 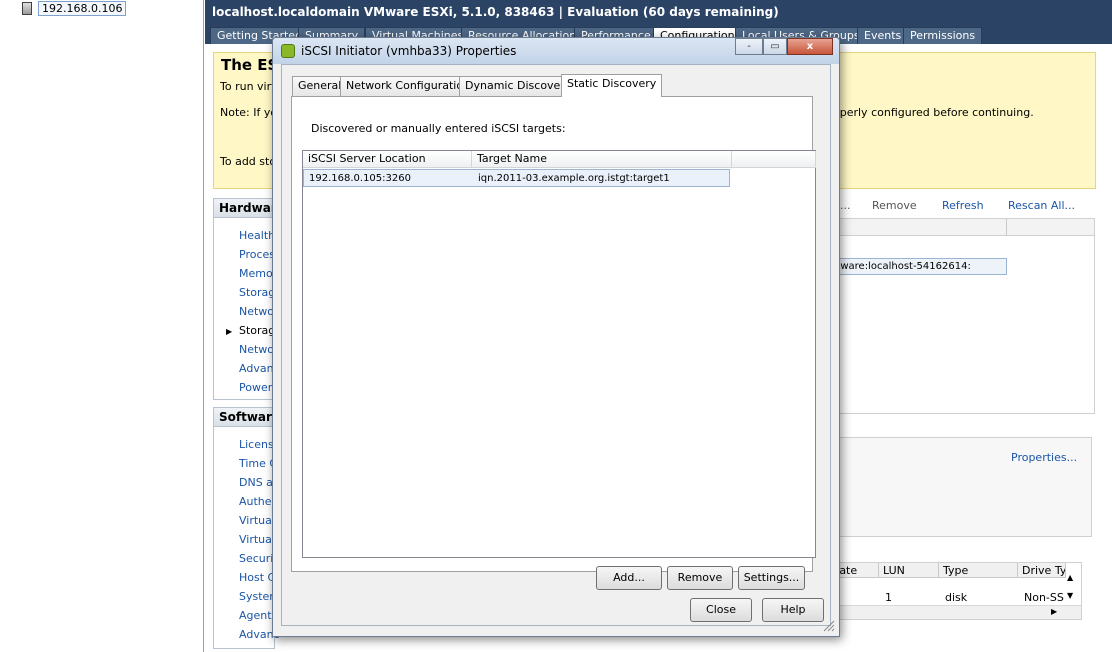 What do you see at coordinates (1054, 611) in the screenshot?
I see `scroll-right-icon: ▶` at bounding box center [1054, 611].